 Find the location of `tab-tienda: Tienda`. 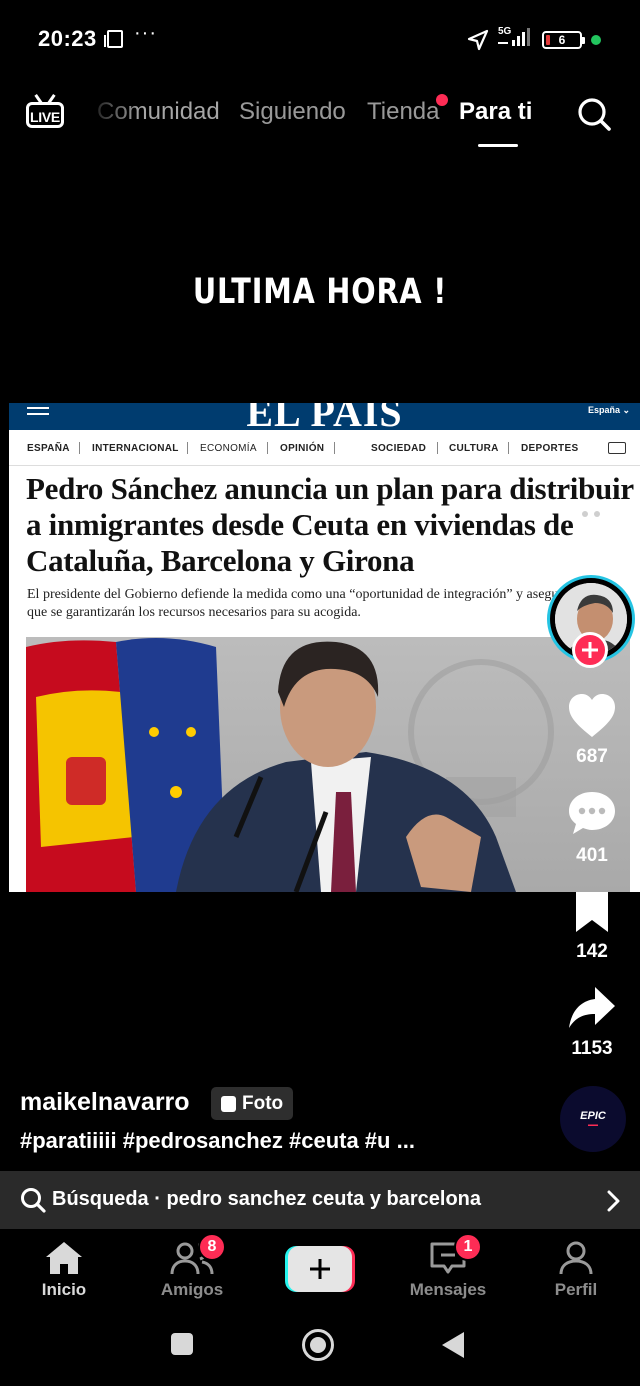

tab-tienda: Tienda is located at coordinates (407, 110).